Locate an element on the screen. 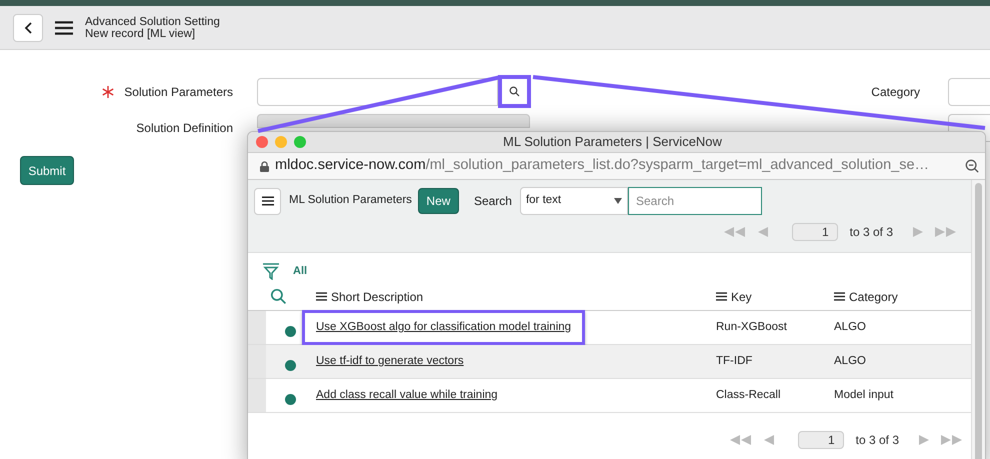  table-row: Use tf-idf to generate vectors TF-IDF ALGO is located at coordinates (609, 362).